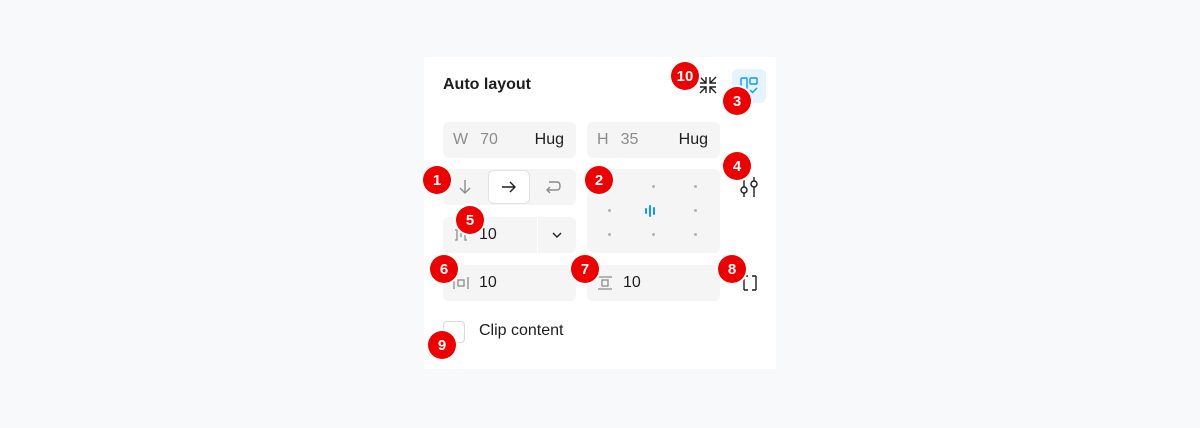 The height and width of the screenshot is (428, 1200). What do you see at coordinates (630, 140) in the screenshot?
I see `height-value: 35` at bounding box center [630, 140].